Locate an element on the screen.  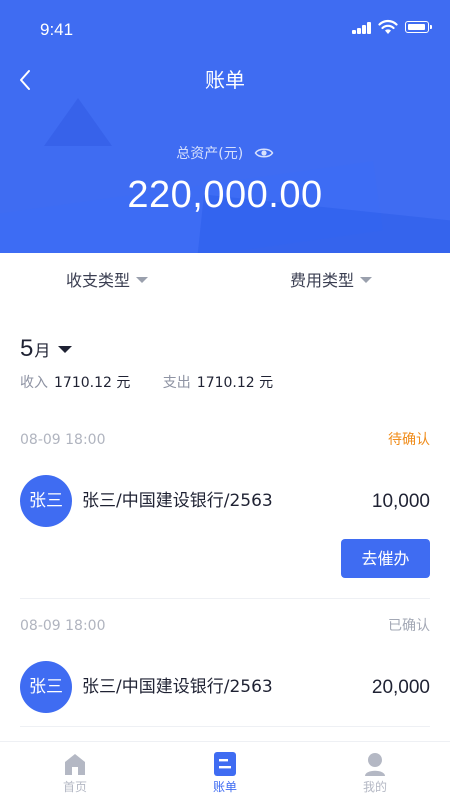
status-badge: 已确认 is located at coordinates (409, 626).